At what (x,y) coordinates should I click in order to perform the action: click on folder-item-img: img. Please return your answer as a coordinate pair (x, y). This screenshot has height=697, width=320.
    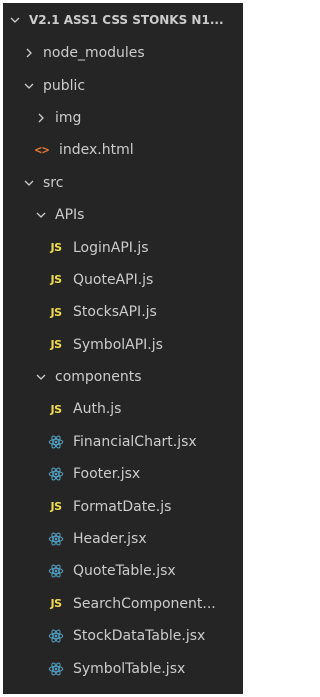
    Looking at the image, I should click on (123, 118).